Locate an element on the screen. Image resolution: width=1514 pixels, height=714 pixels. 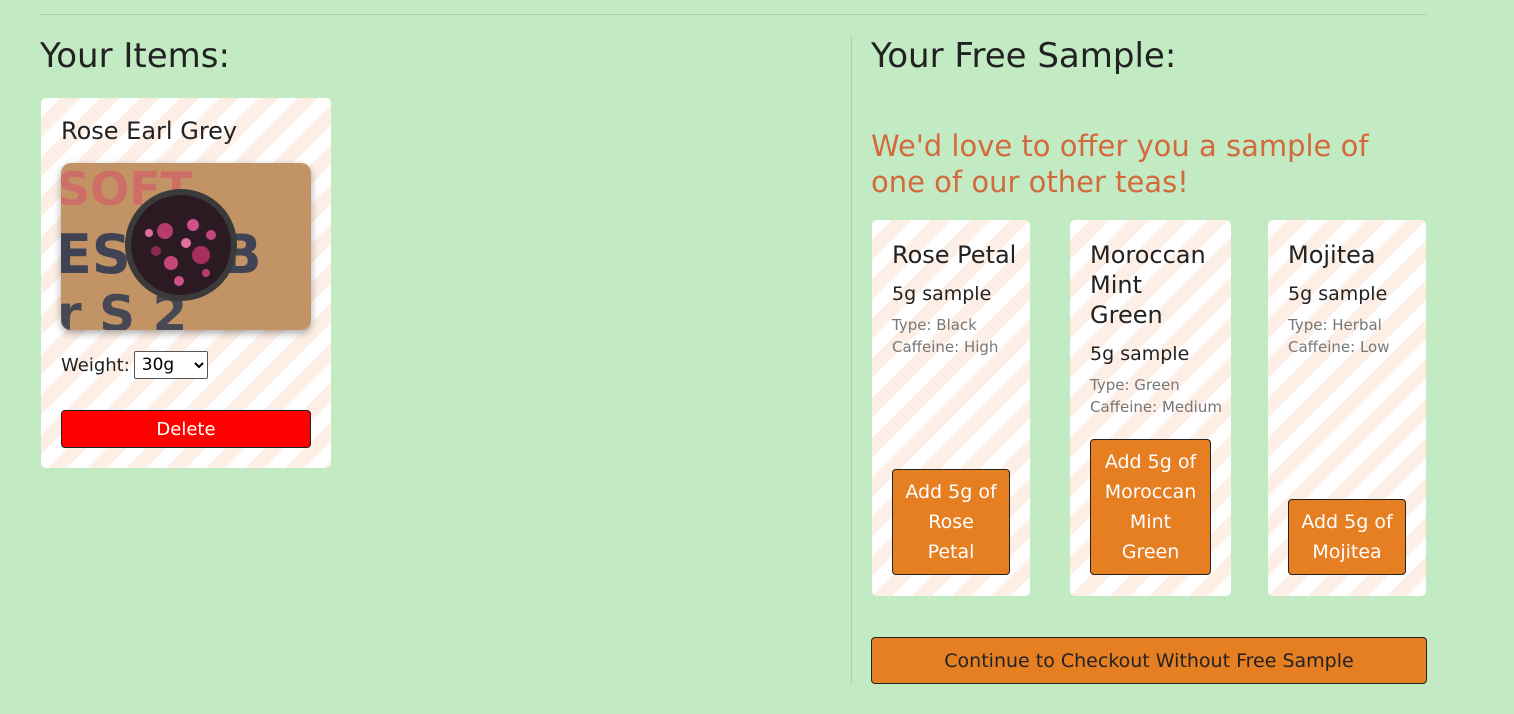
sample-type: Type: Black is located at coordinates (934, 325).